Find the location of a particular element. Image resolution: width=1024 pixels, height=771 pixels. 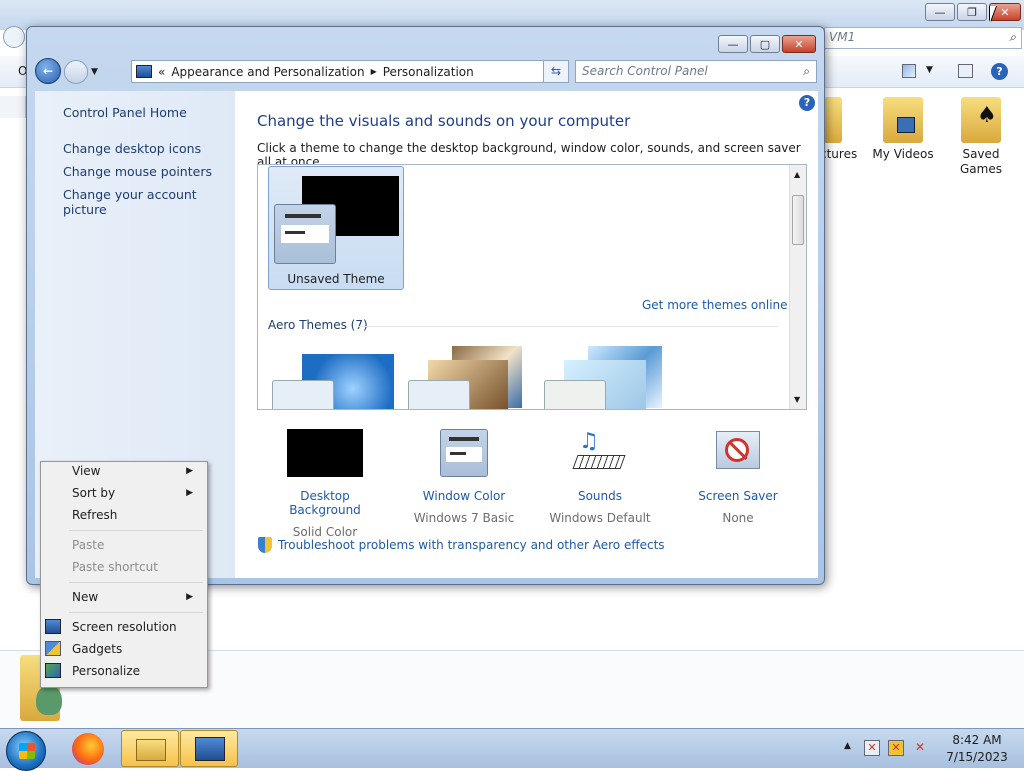

window-color-icon is located at coordinates (464, 453).